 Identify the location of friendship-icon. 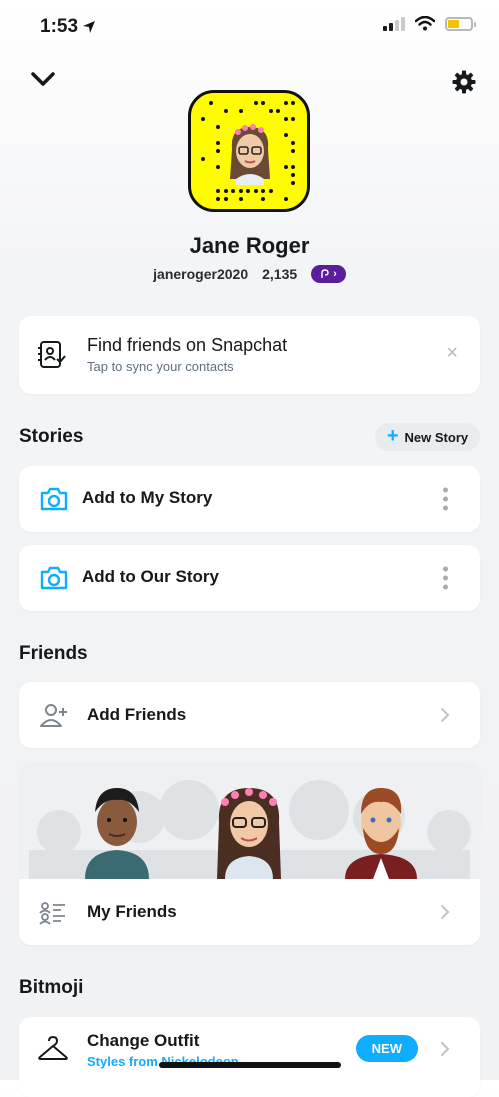
(325, 273).